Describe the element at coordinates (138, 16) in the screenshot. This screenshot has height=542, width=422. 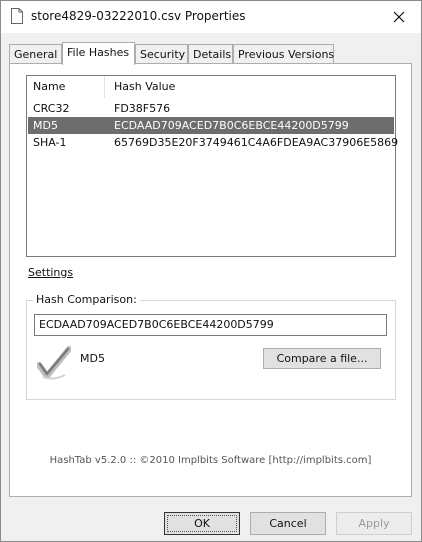
I see `window-title: store4829-03222010.csv Properties` at that location.